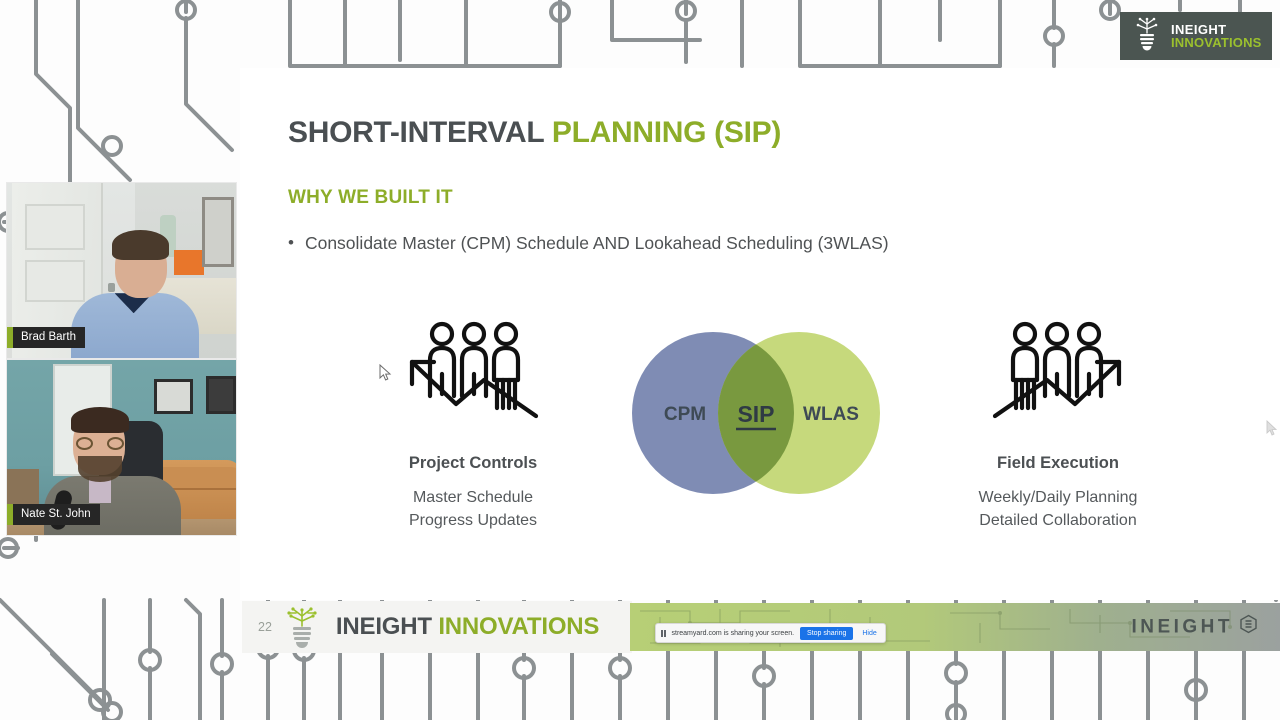 The image size is (1280, 720). I want to click on svg-text: SIP, so click(755, 414).